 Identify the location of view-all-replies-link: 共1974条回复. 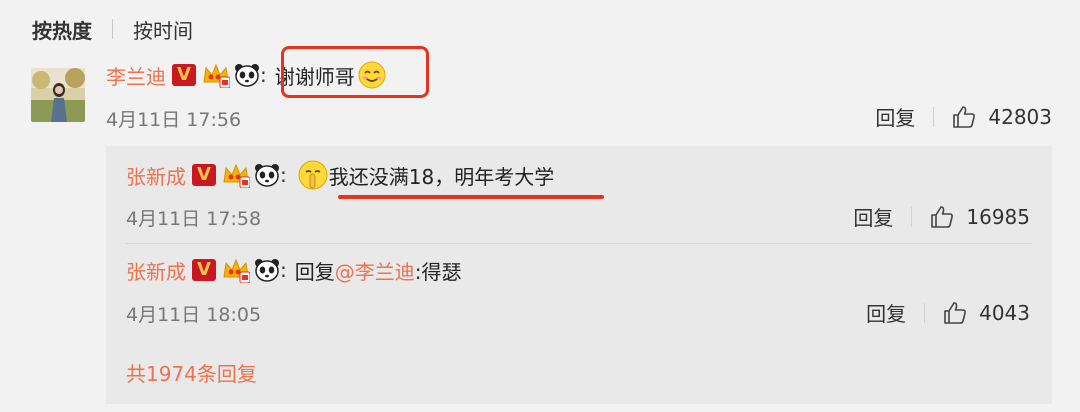
(191, 372).